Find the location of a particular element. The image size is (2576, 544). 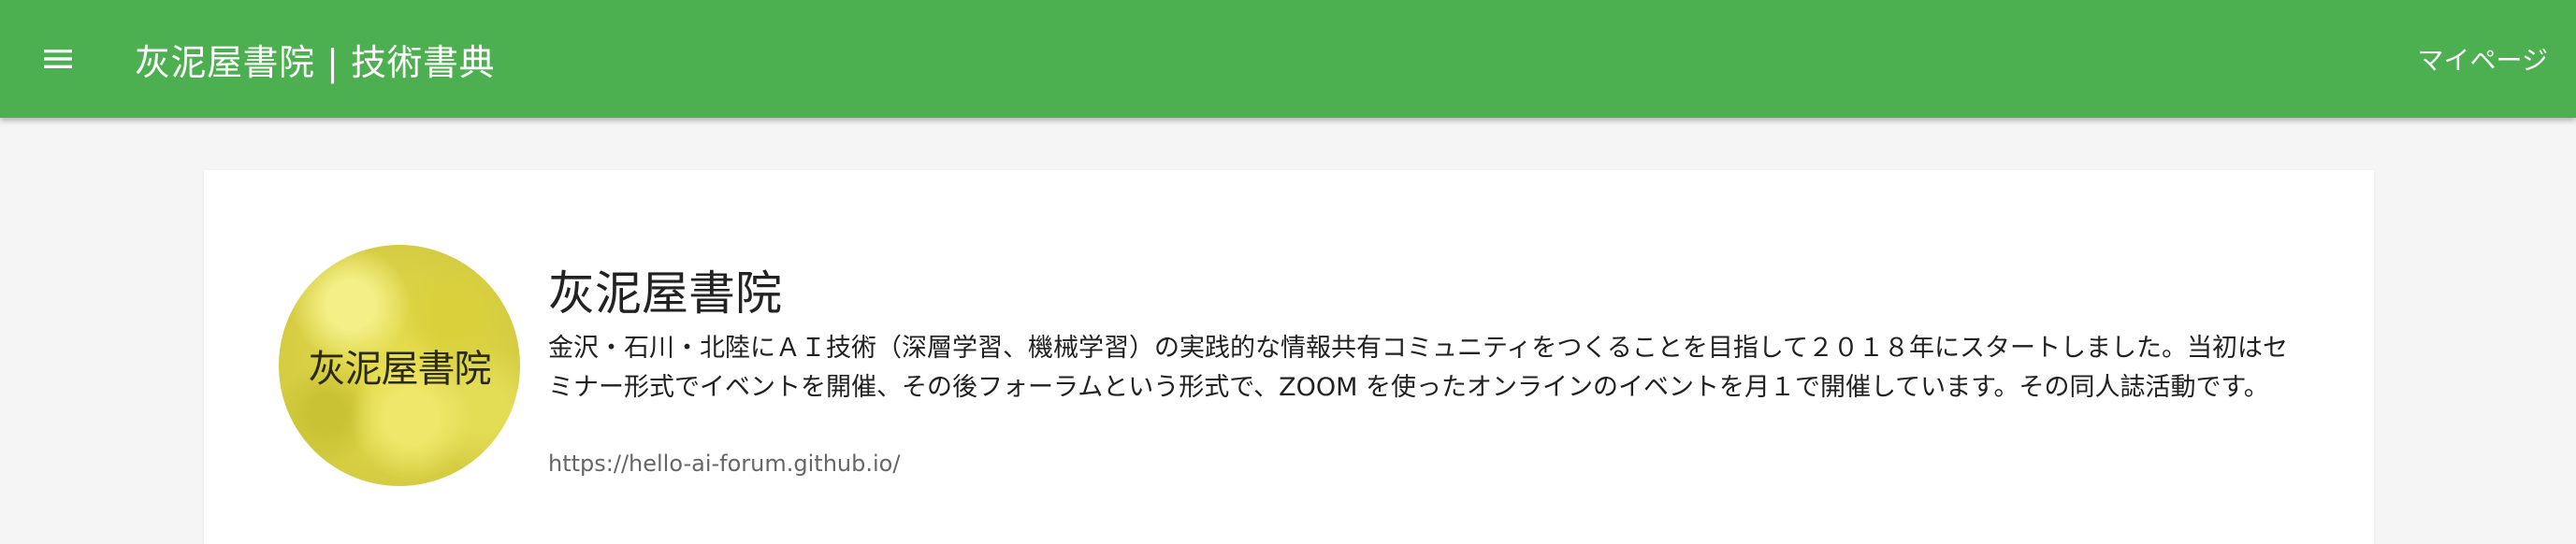

hamburger-menu-icon is located at coordinates (58, 59).